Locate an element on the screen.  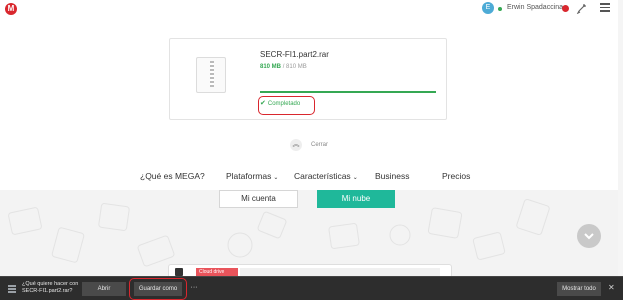
my-cloud-button: Mi nube is located at coordinates (356, 199).